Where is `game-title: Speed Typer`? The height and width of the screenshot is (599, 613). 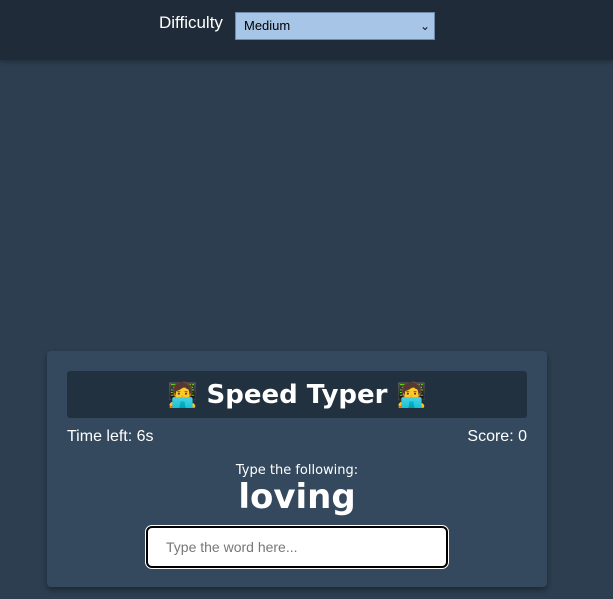 game-title: Speed Typer is located at coordinates (297, 394).